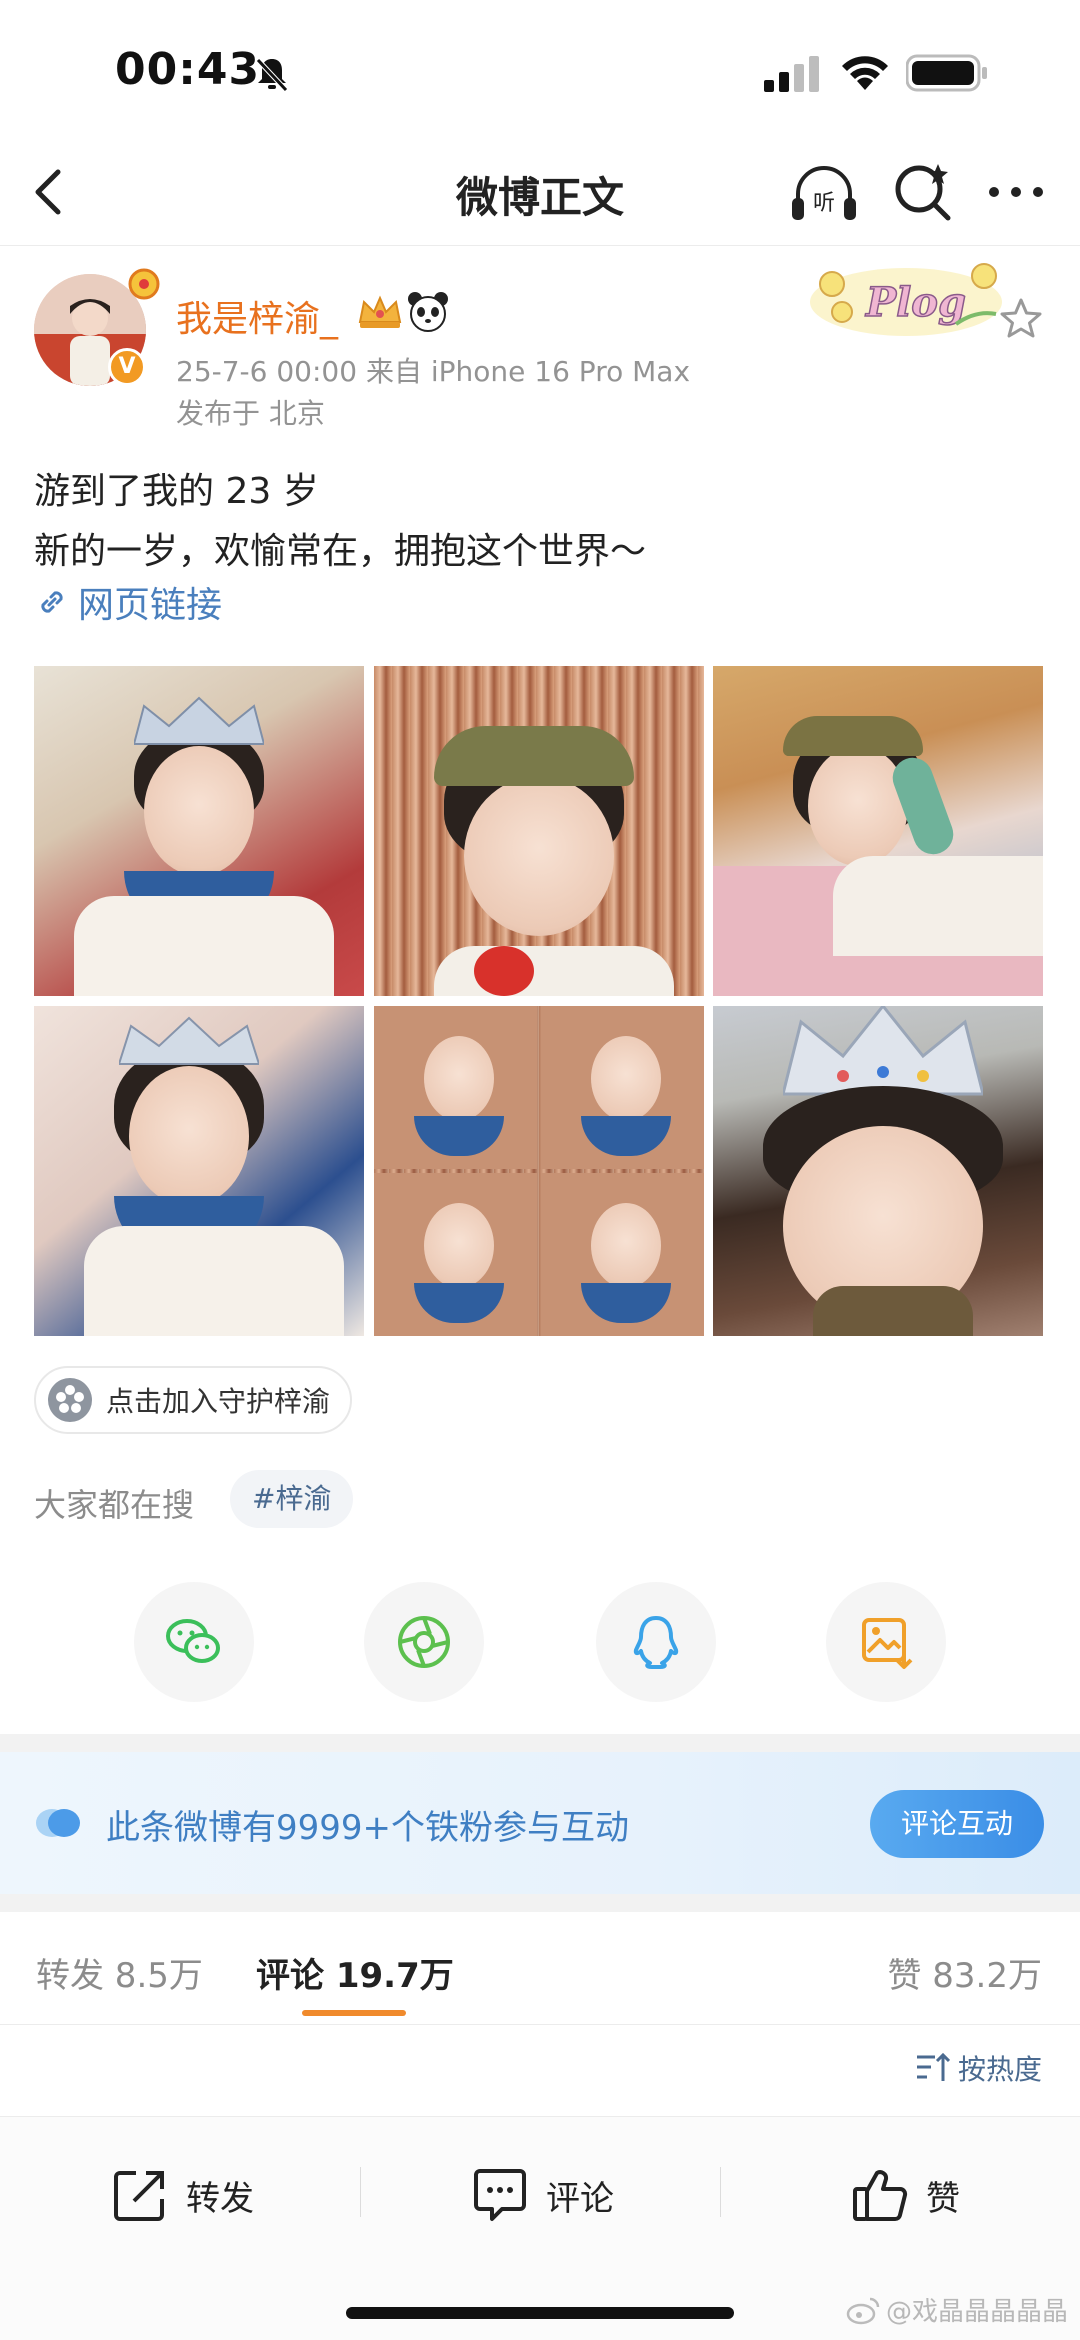 The image size is (1080, 2340). Describe the element at coordinates (368, 1828) in the screenshot. I see `fan-interaction-text: 此条微博有9999+个铁粉参与互动` at that location.